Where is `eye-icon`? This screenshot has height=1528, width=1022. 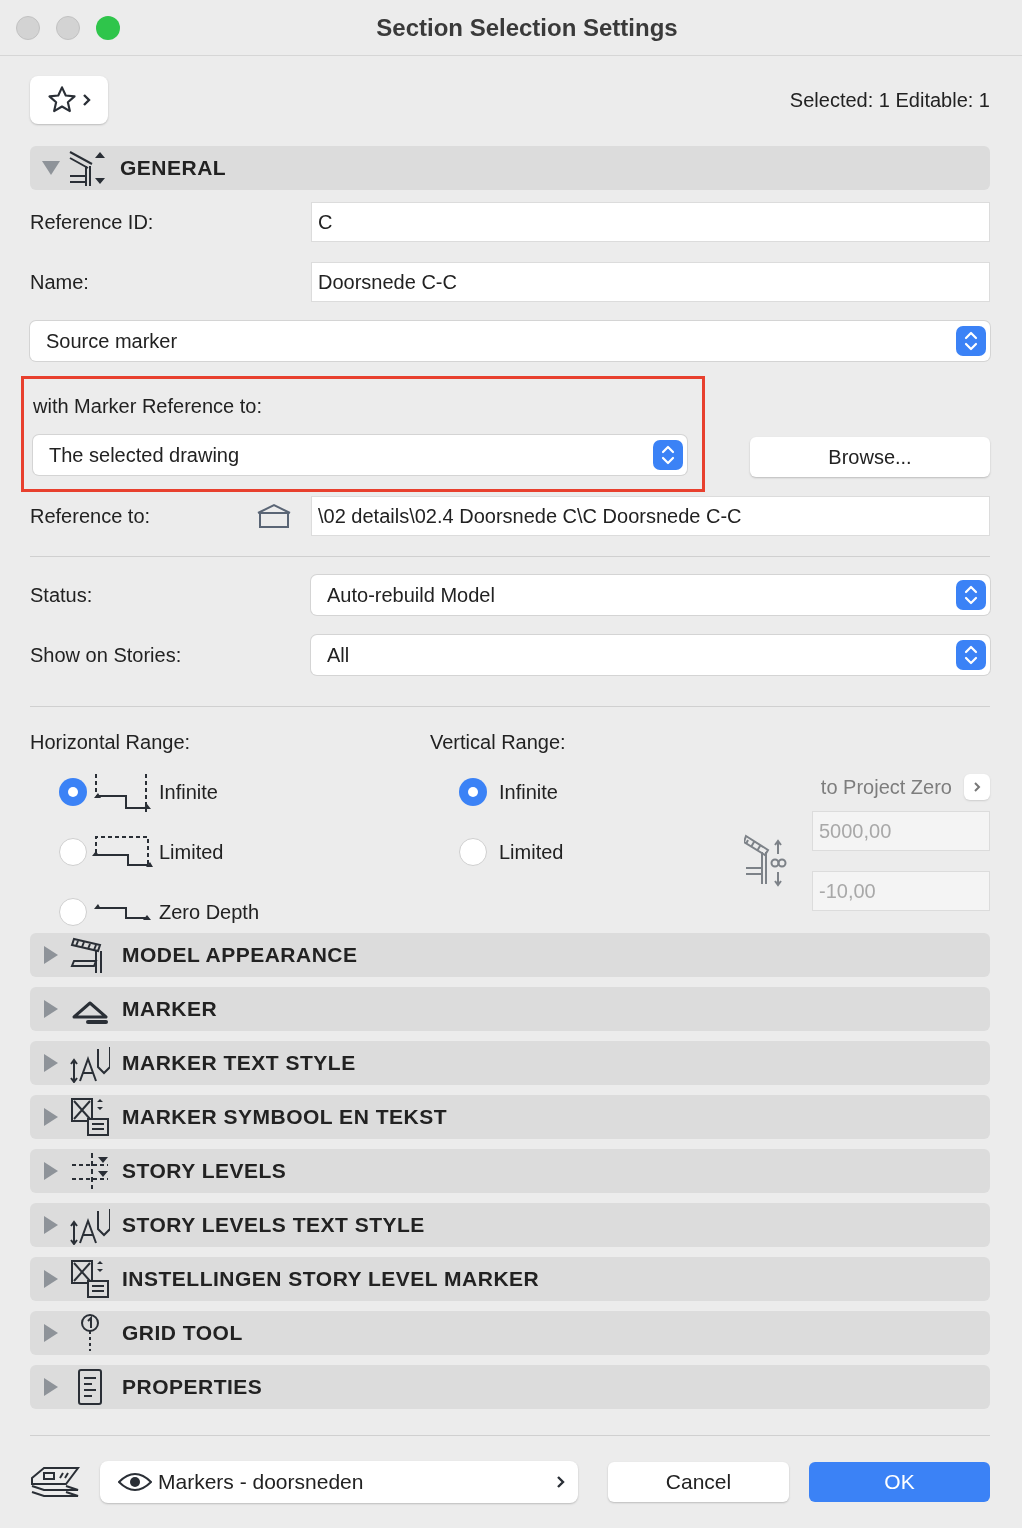 eye-icon is located at coordinates (135, 1482).